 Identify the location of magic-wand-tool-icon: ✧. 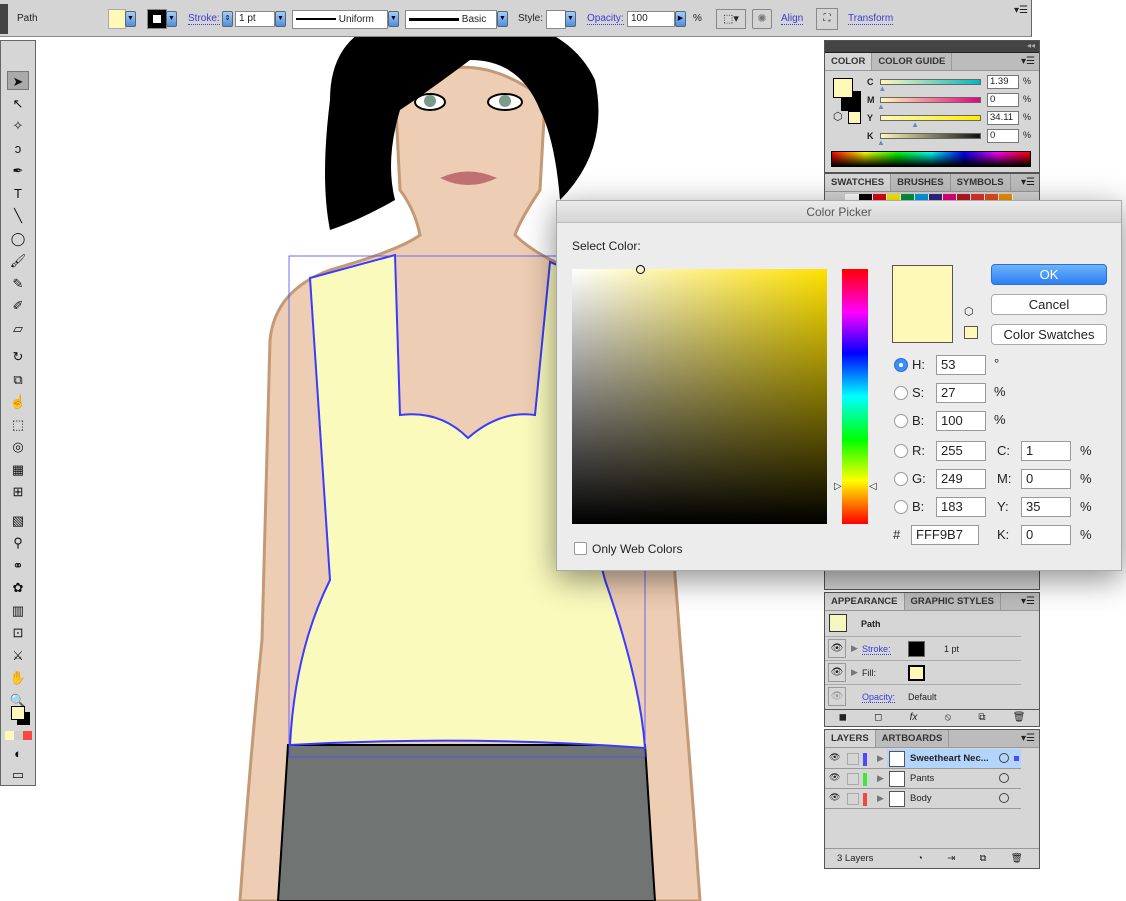
(18, 125).